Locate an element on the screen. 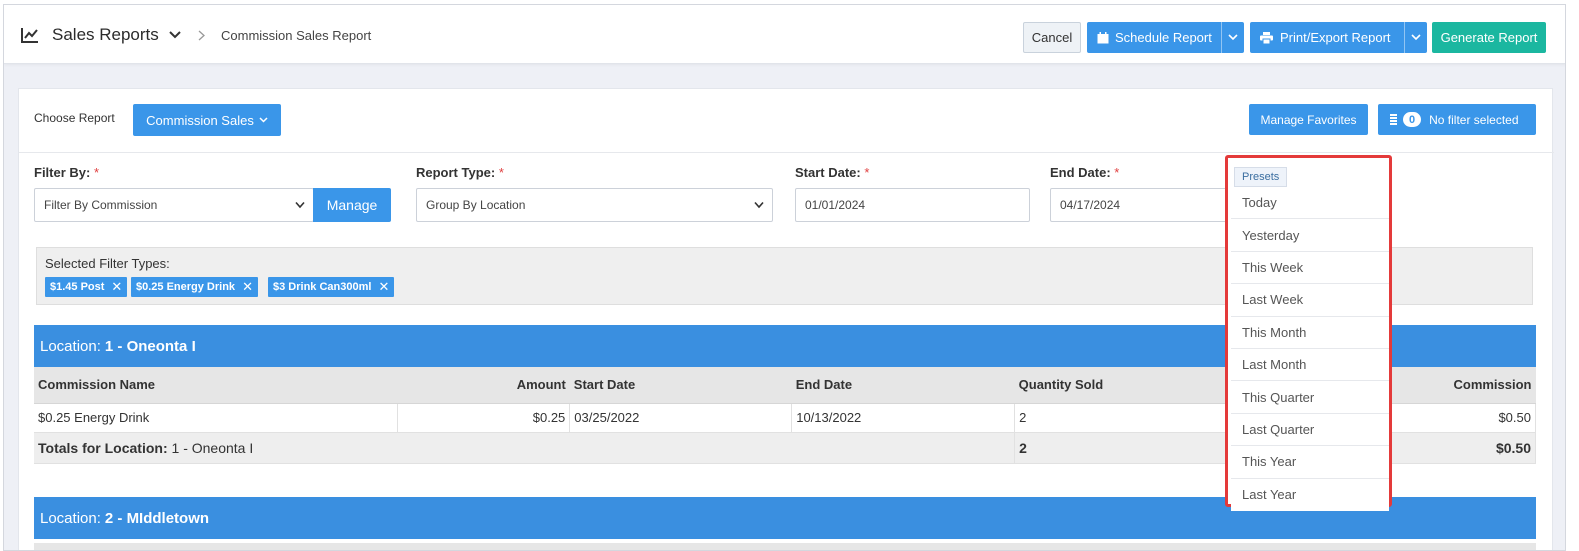 This screenshot has width=1579, height=551. totals-location: 1 - Oneonta I is located at coordinates (212, 447).